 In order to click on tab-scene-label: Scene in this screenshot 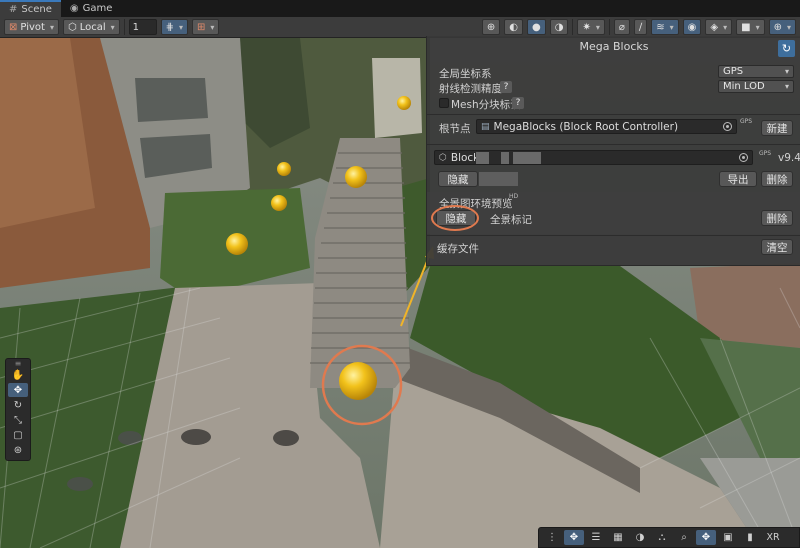, I will do `click(36, 9)`.